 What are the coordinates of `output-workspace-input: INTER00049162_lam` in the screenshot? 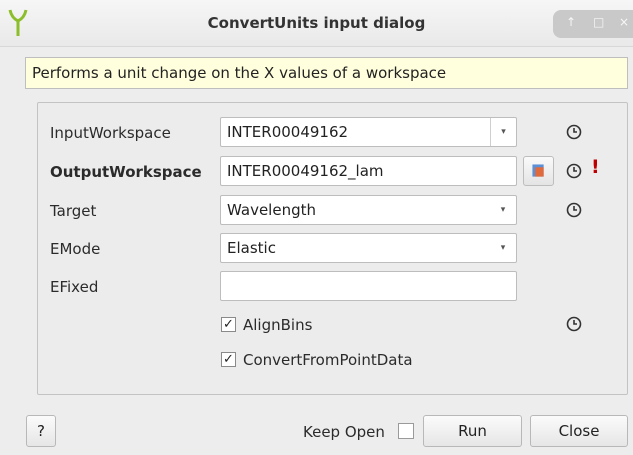 It's located at (368, 171).